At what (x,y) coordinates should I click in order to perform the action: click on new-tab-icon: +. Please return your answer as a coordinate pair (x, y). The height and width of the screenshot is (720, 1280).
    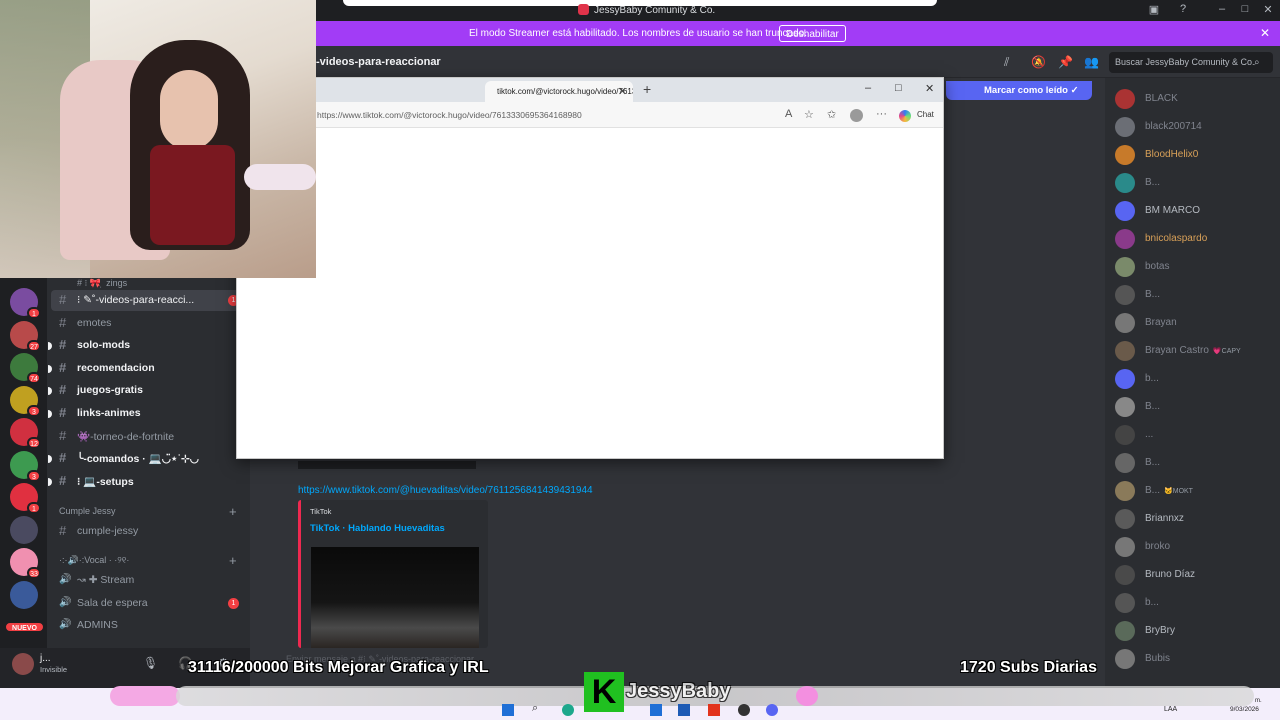
    Looking at the image, I should click on (647, 89).